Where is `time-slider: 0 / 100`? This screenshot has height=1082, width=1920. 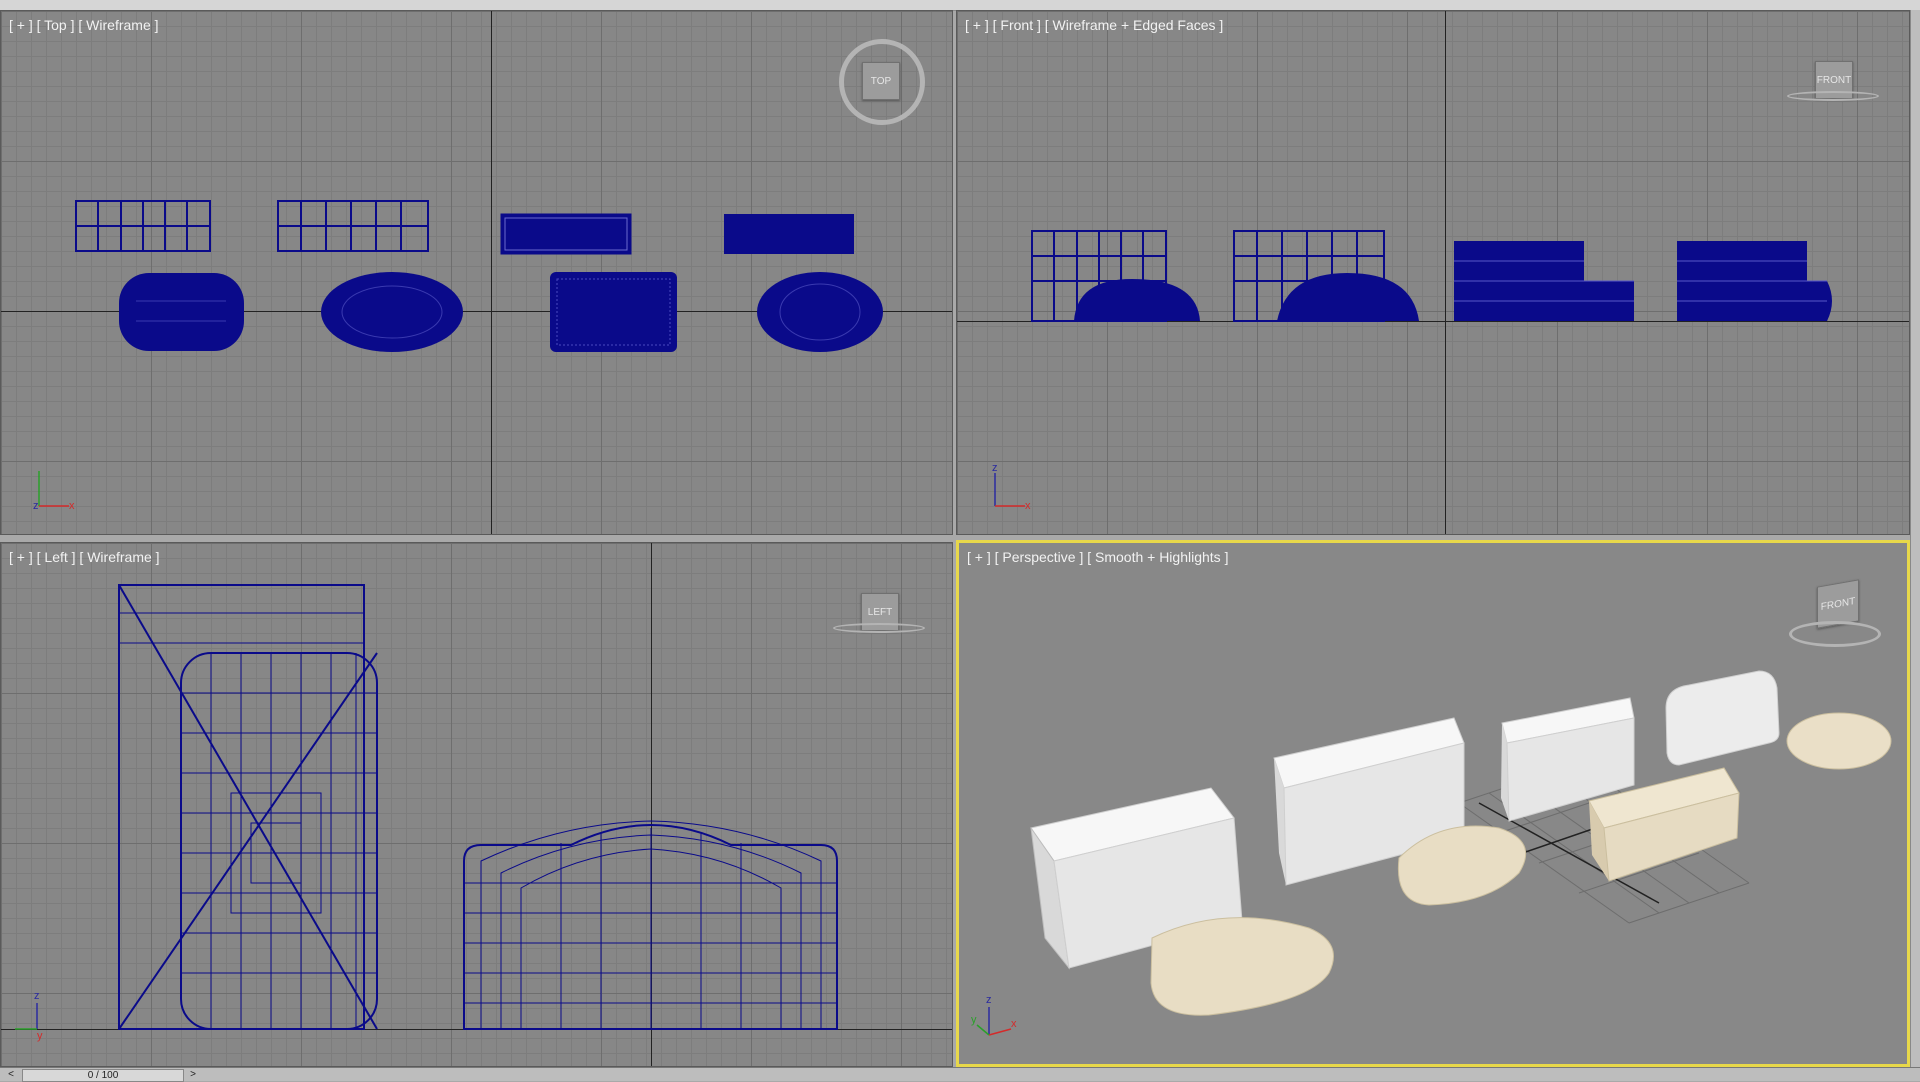
time-slider: 0 / 100 is located at coordinates (103, 1075).